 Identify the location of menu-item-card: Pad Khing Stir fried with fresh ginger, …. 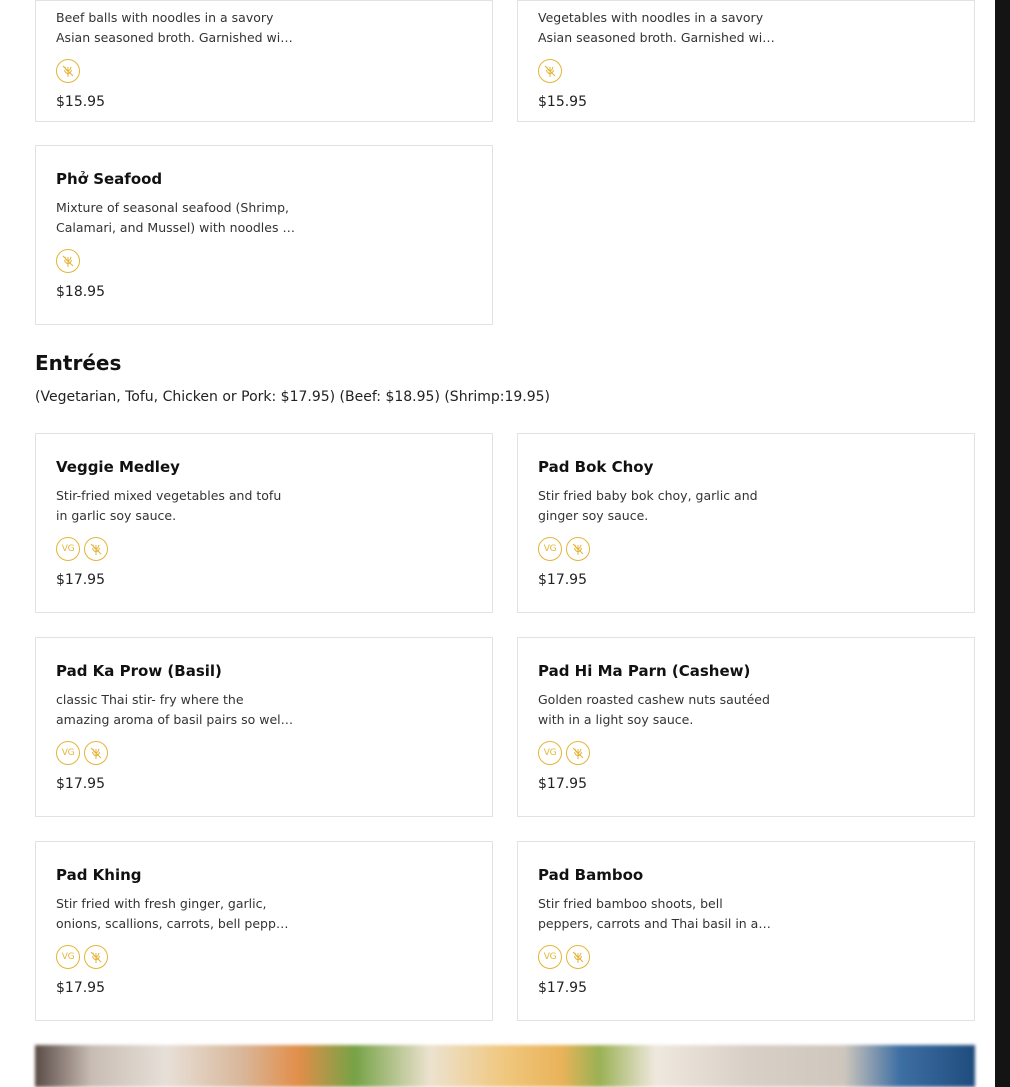
(264, 931).